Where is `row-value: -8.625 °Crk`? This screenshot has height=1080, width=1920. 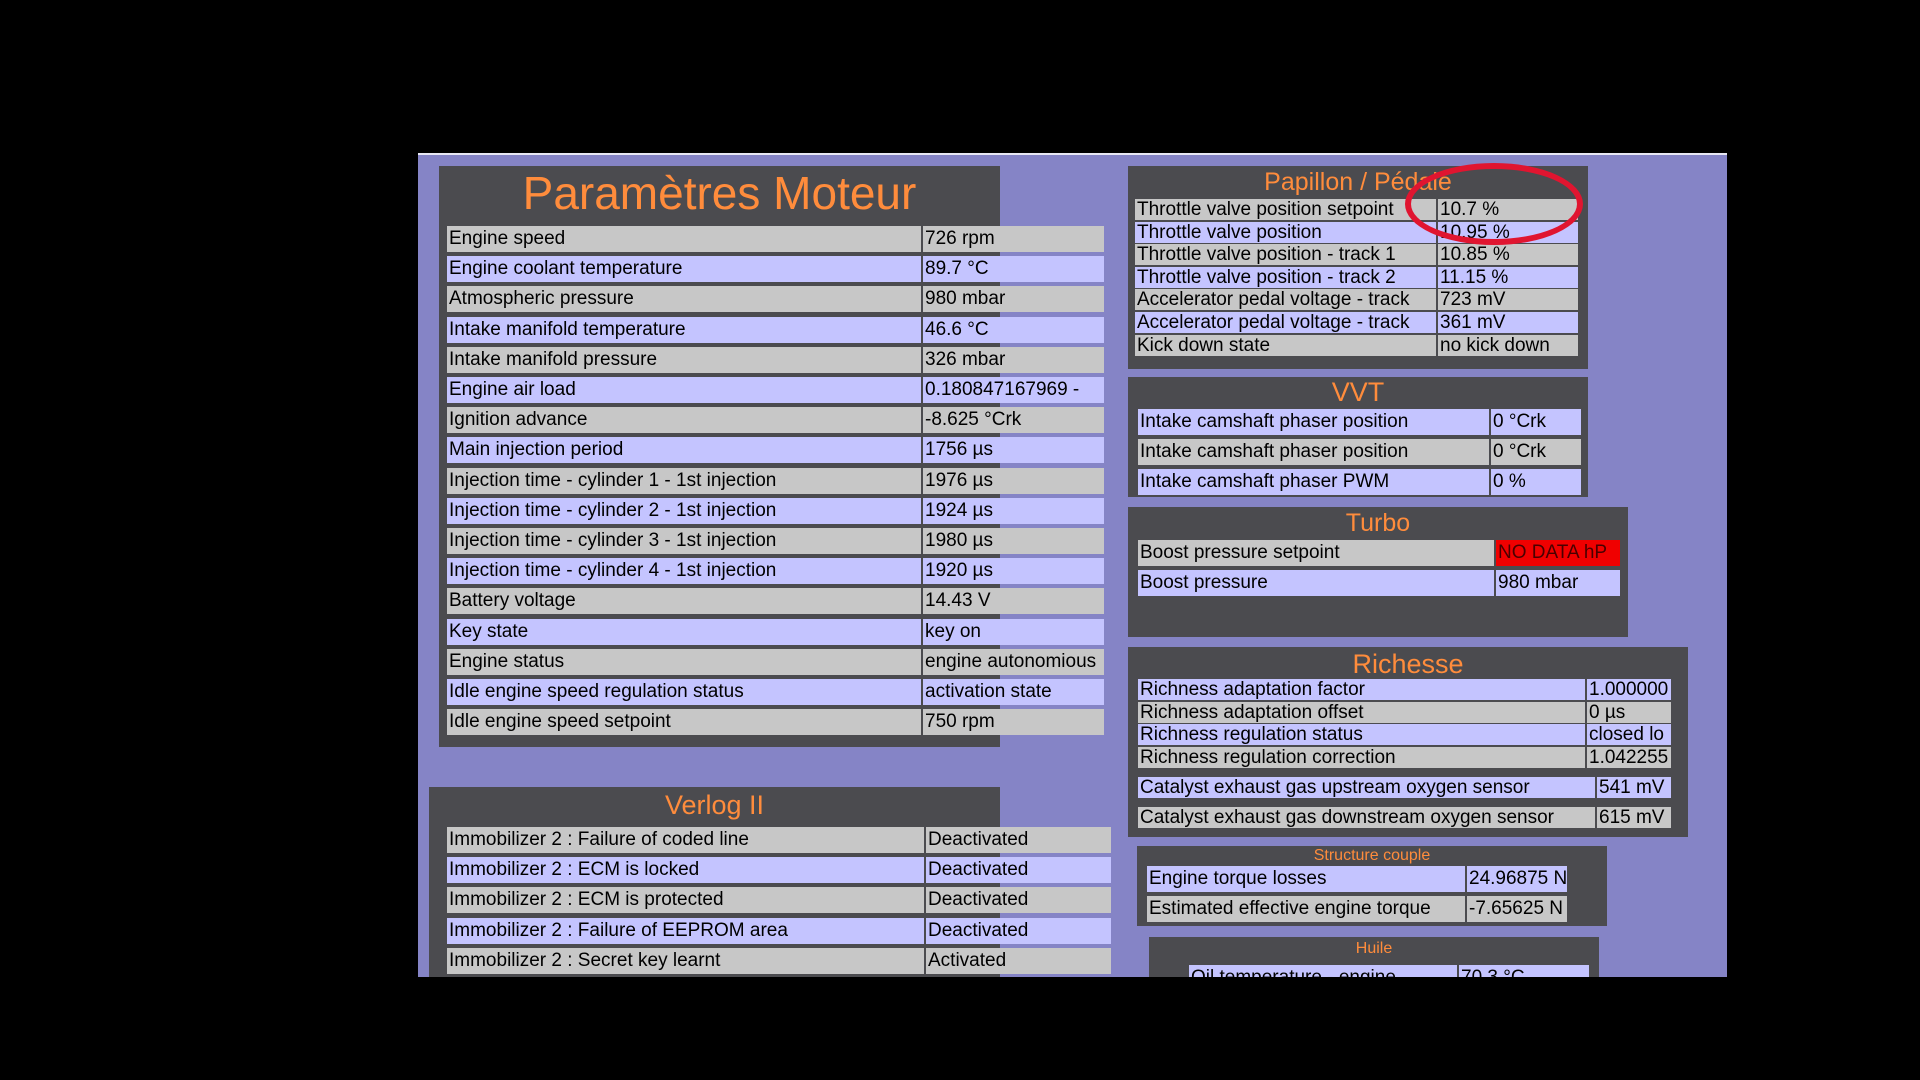
row-value: -8.625 °Crk is located at coordinates (1013, 420).